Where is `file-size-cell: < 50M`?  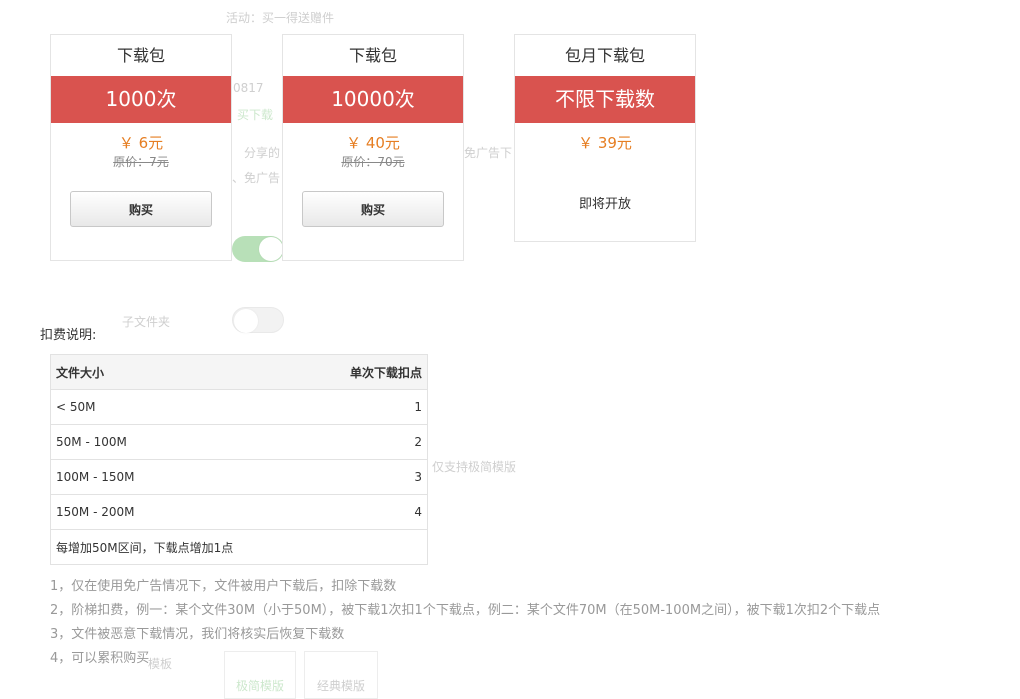 file-size-cell: < 50M is located at coordinates (148, 407).